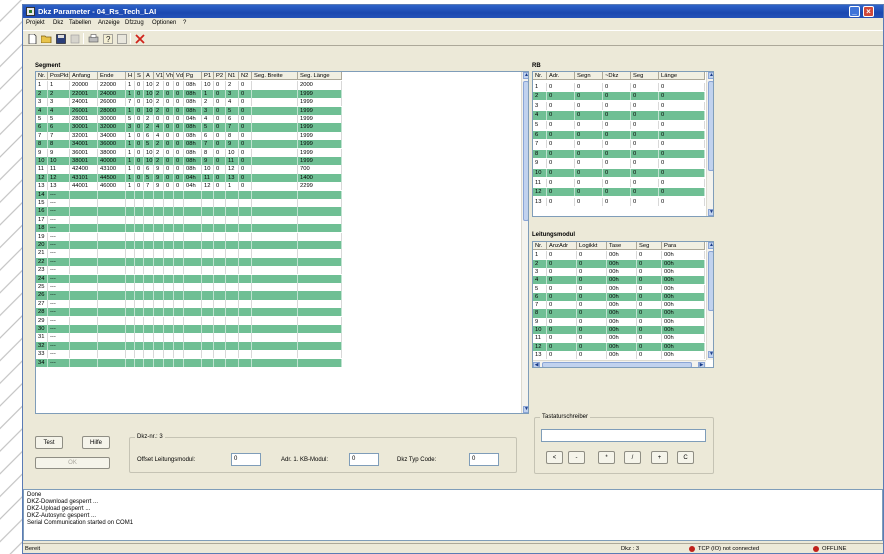 This screenshot has width=884, height=554. What do you see at coordinates (193, 127) in the screenshot?
I see `table-cell: 08h` at bounding box center [193, 127].